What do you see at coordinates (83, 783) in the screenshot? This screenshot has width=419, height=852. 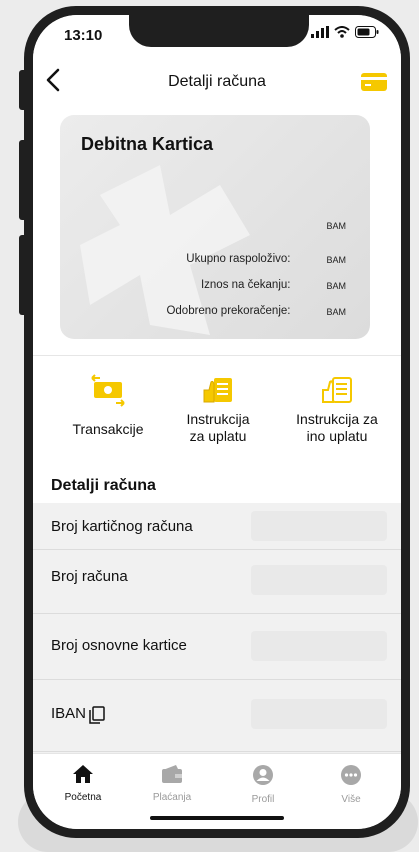 I see `tab-home: Početna` at bounding box center [83, 783].